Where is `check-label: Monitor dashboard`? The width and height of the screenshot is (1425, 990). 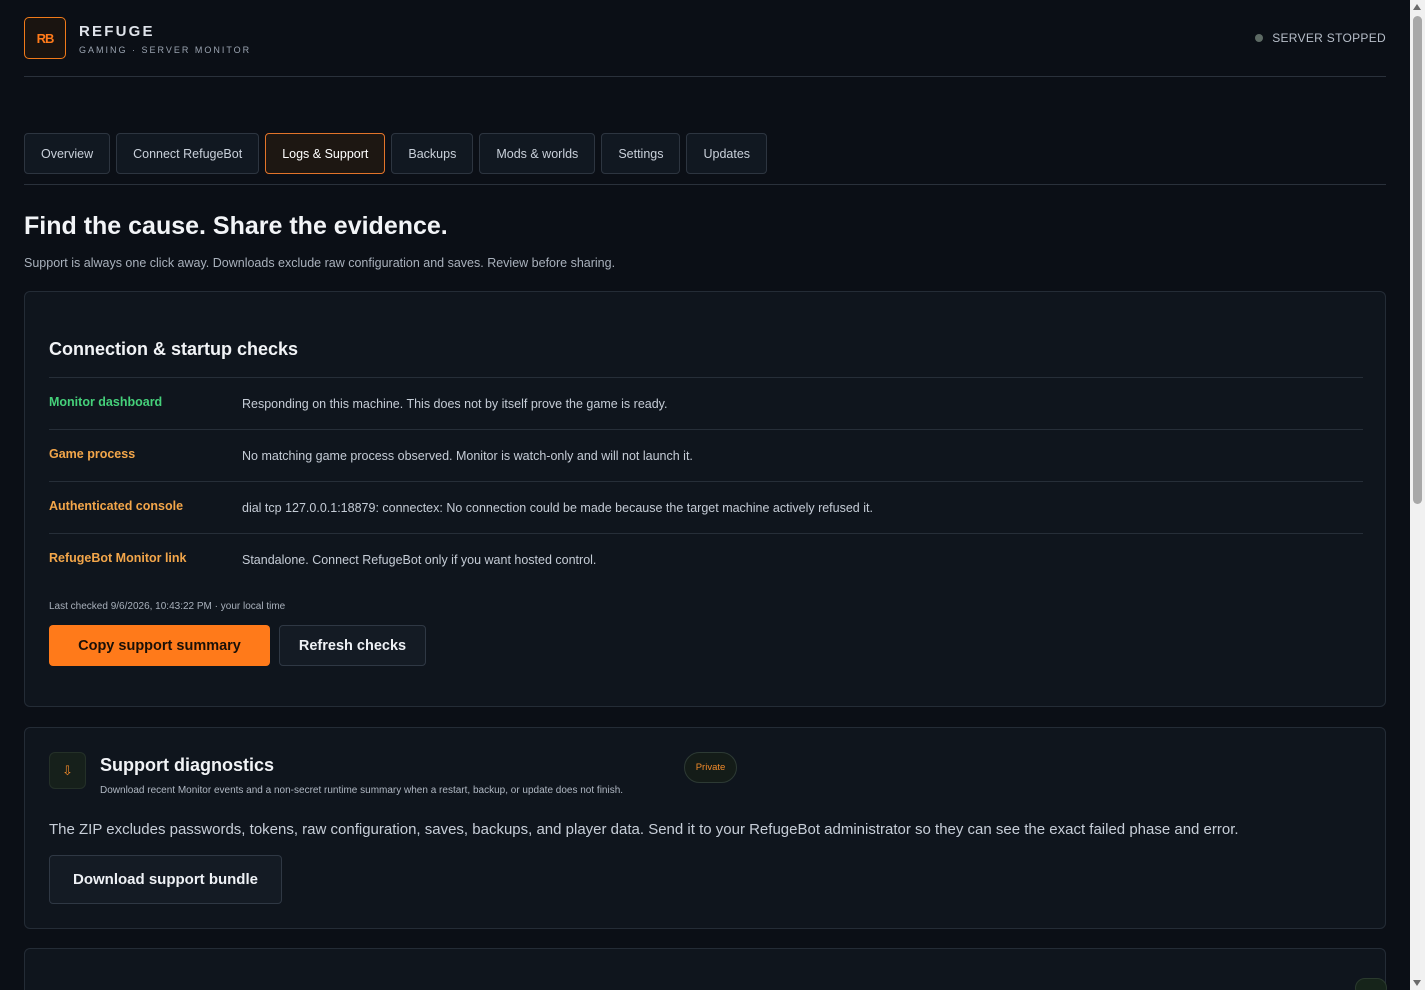 check-label: Monitor dashboard is located at coordinates (106, 402).